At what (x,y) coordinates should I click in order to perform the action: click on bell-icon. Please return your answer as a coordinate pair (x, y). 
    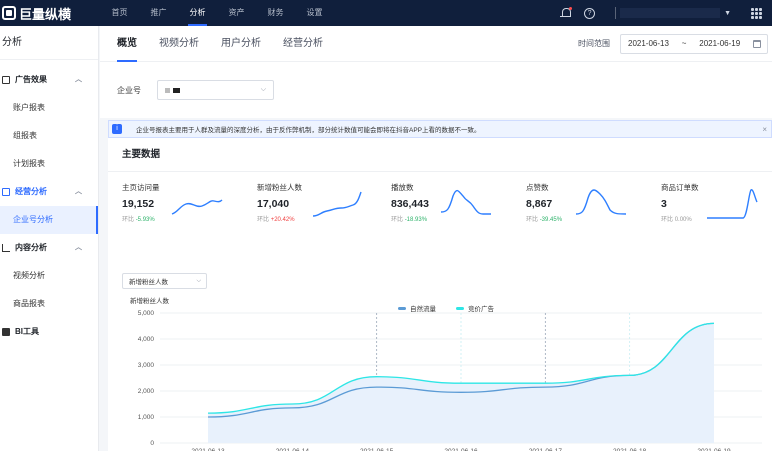
    Looking at the image, I should click on (566, 13).